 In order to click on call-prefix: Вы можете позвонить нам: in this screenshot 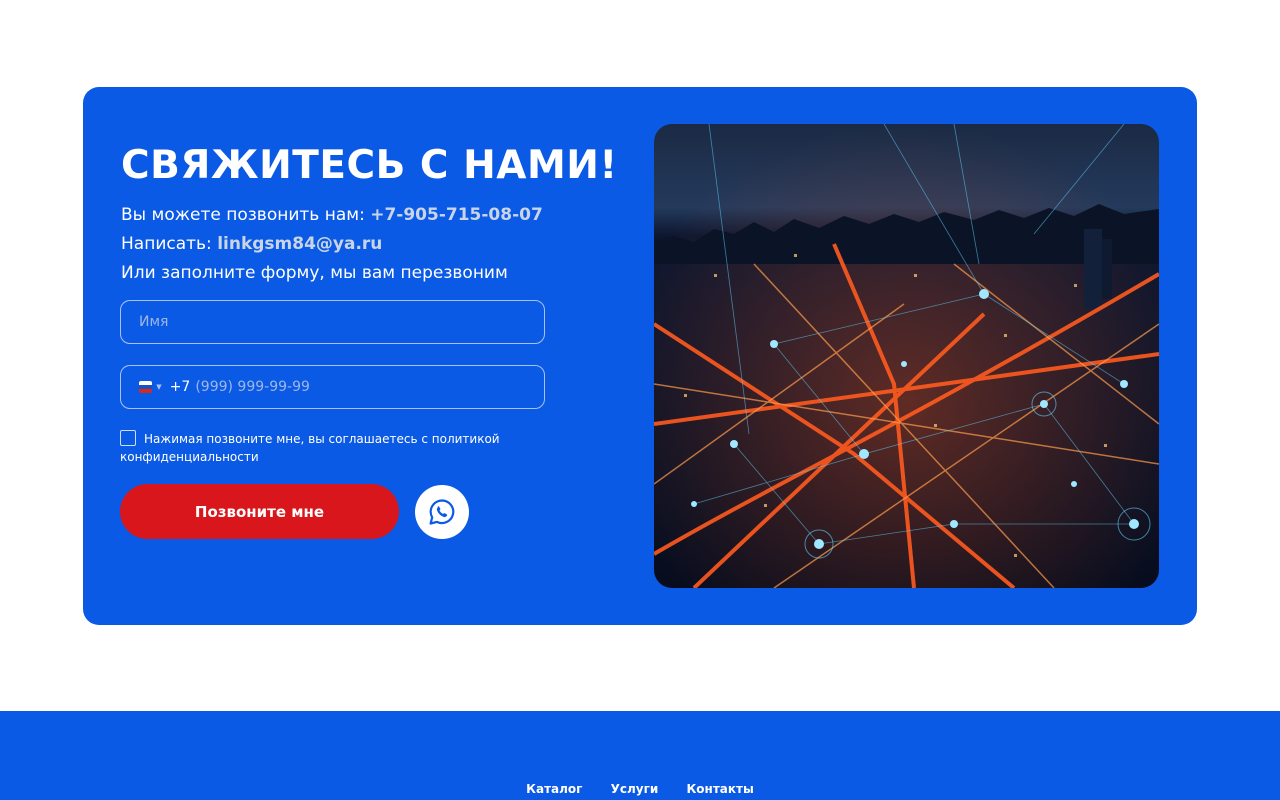, I will do `click(246, 215)`.